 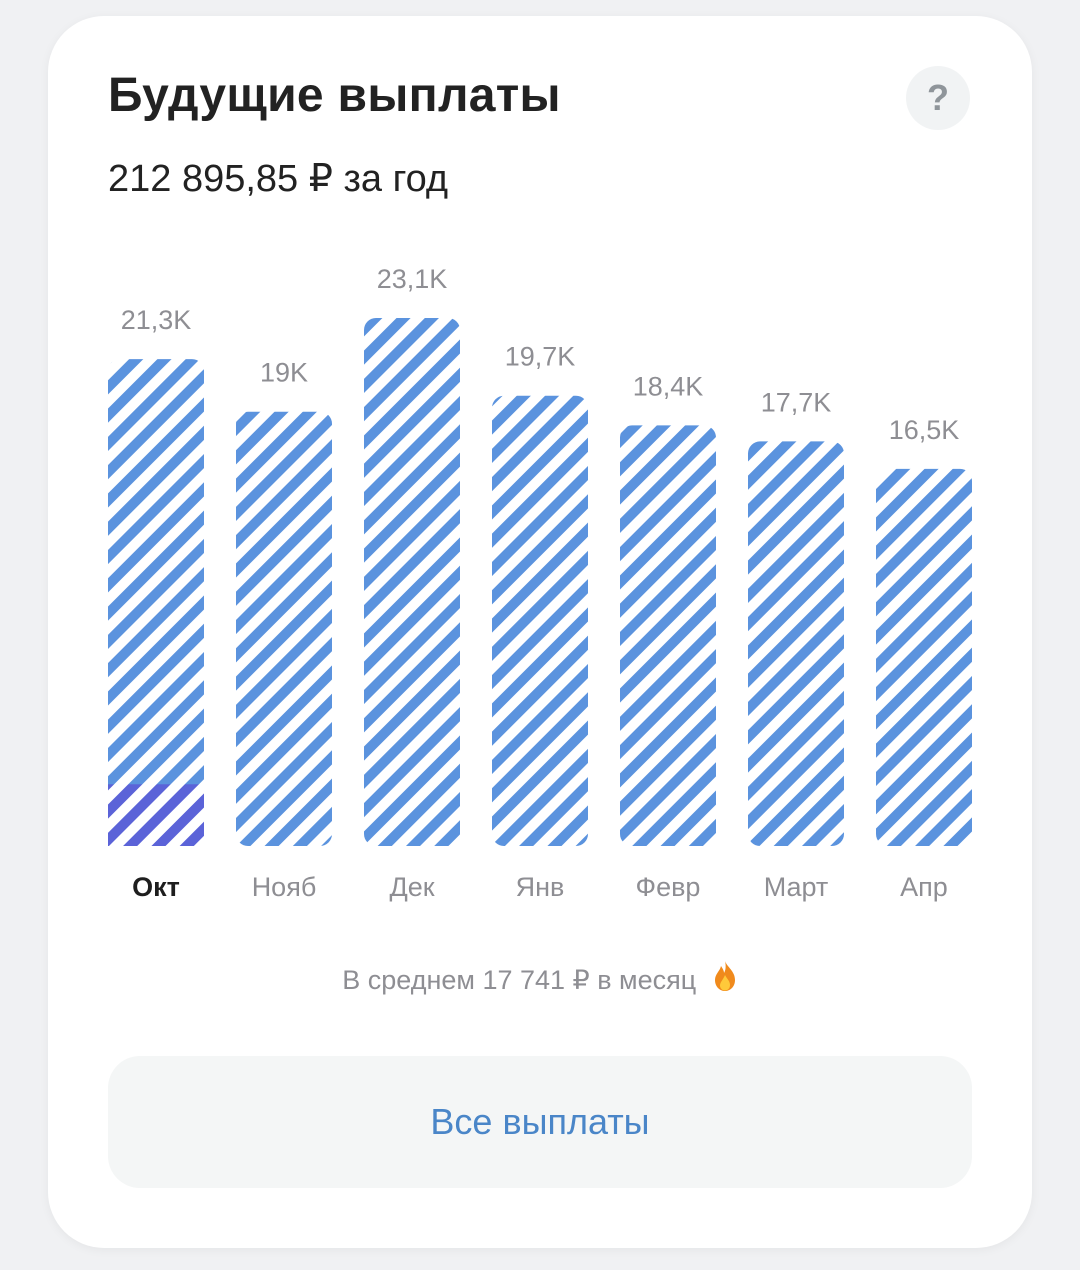 I want to click on fire-icon, so click(x=725, y=979).